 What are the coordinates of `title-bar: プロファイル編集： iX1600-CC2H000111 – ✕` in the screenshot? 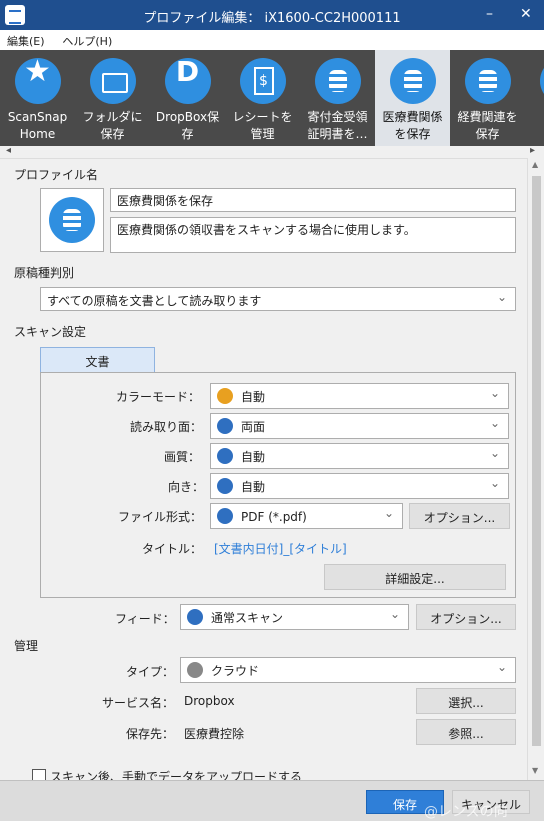 It's located at (272, 15).